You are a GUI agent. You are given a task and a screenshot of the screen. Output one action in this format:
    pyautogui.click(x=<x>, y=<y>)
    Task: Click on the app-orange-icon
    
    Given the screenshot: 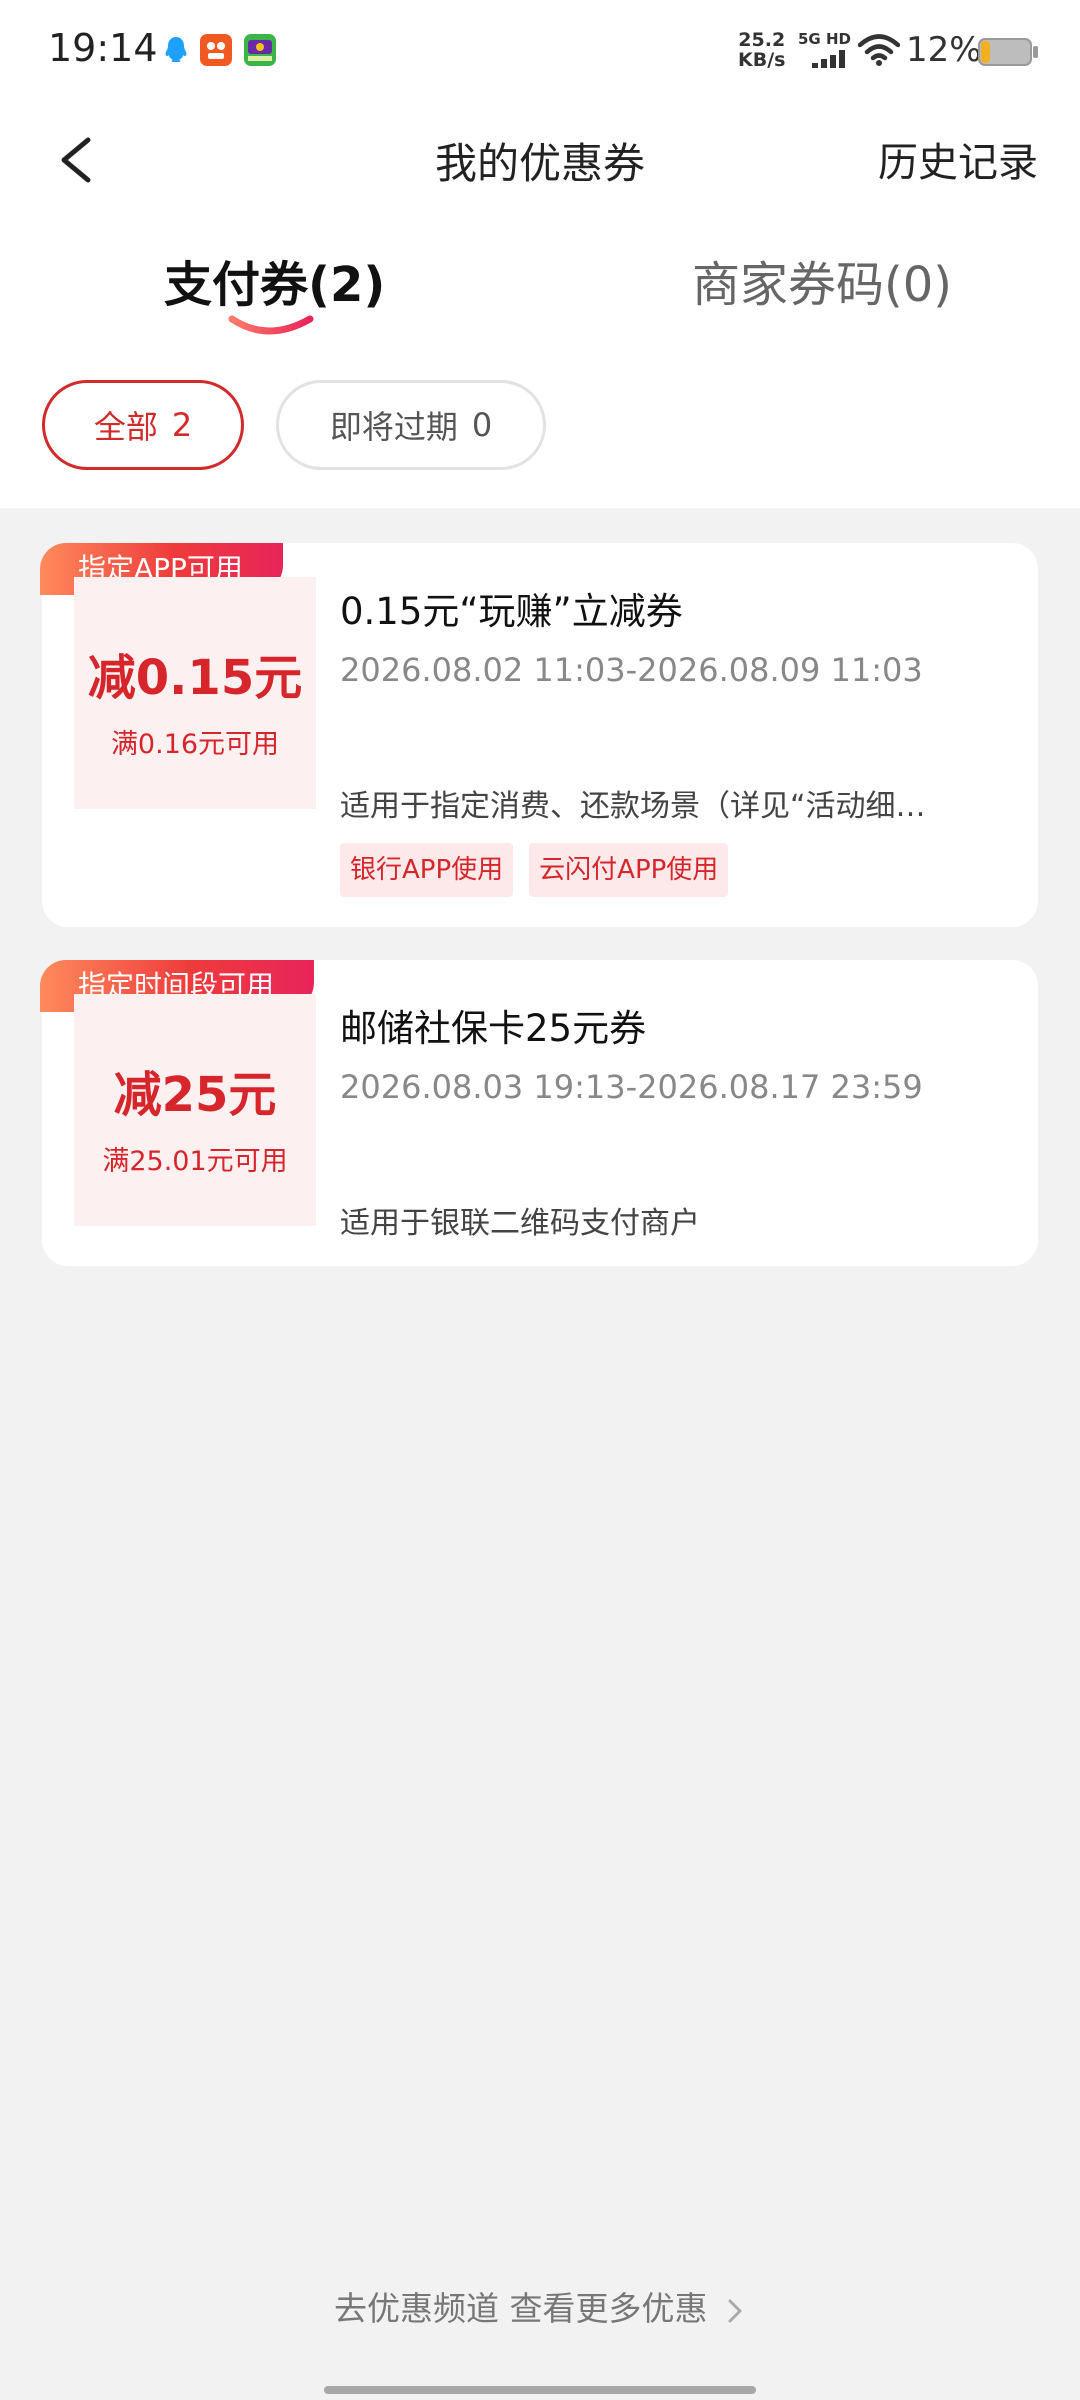 What is the action you would take?
    pyautogui.click(x=216, y=50)
    